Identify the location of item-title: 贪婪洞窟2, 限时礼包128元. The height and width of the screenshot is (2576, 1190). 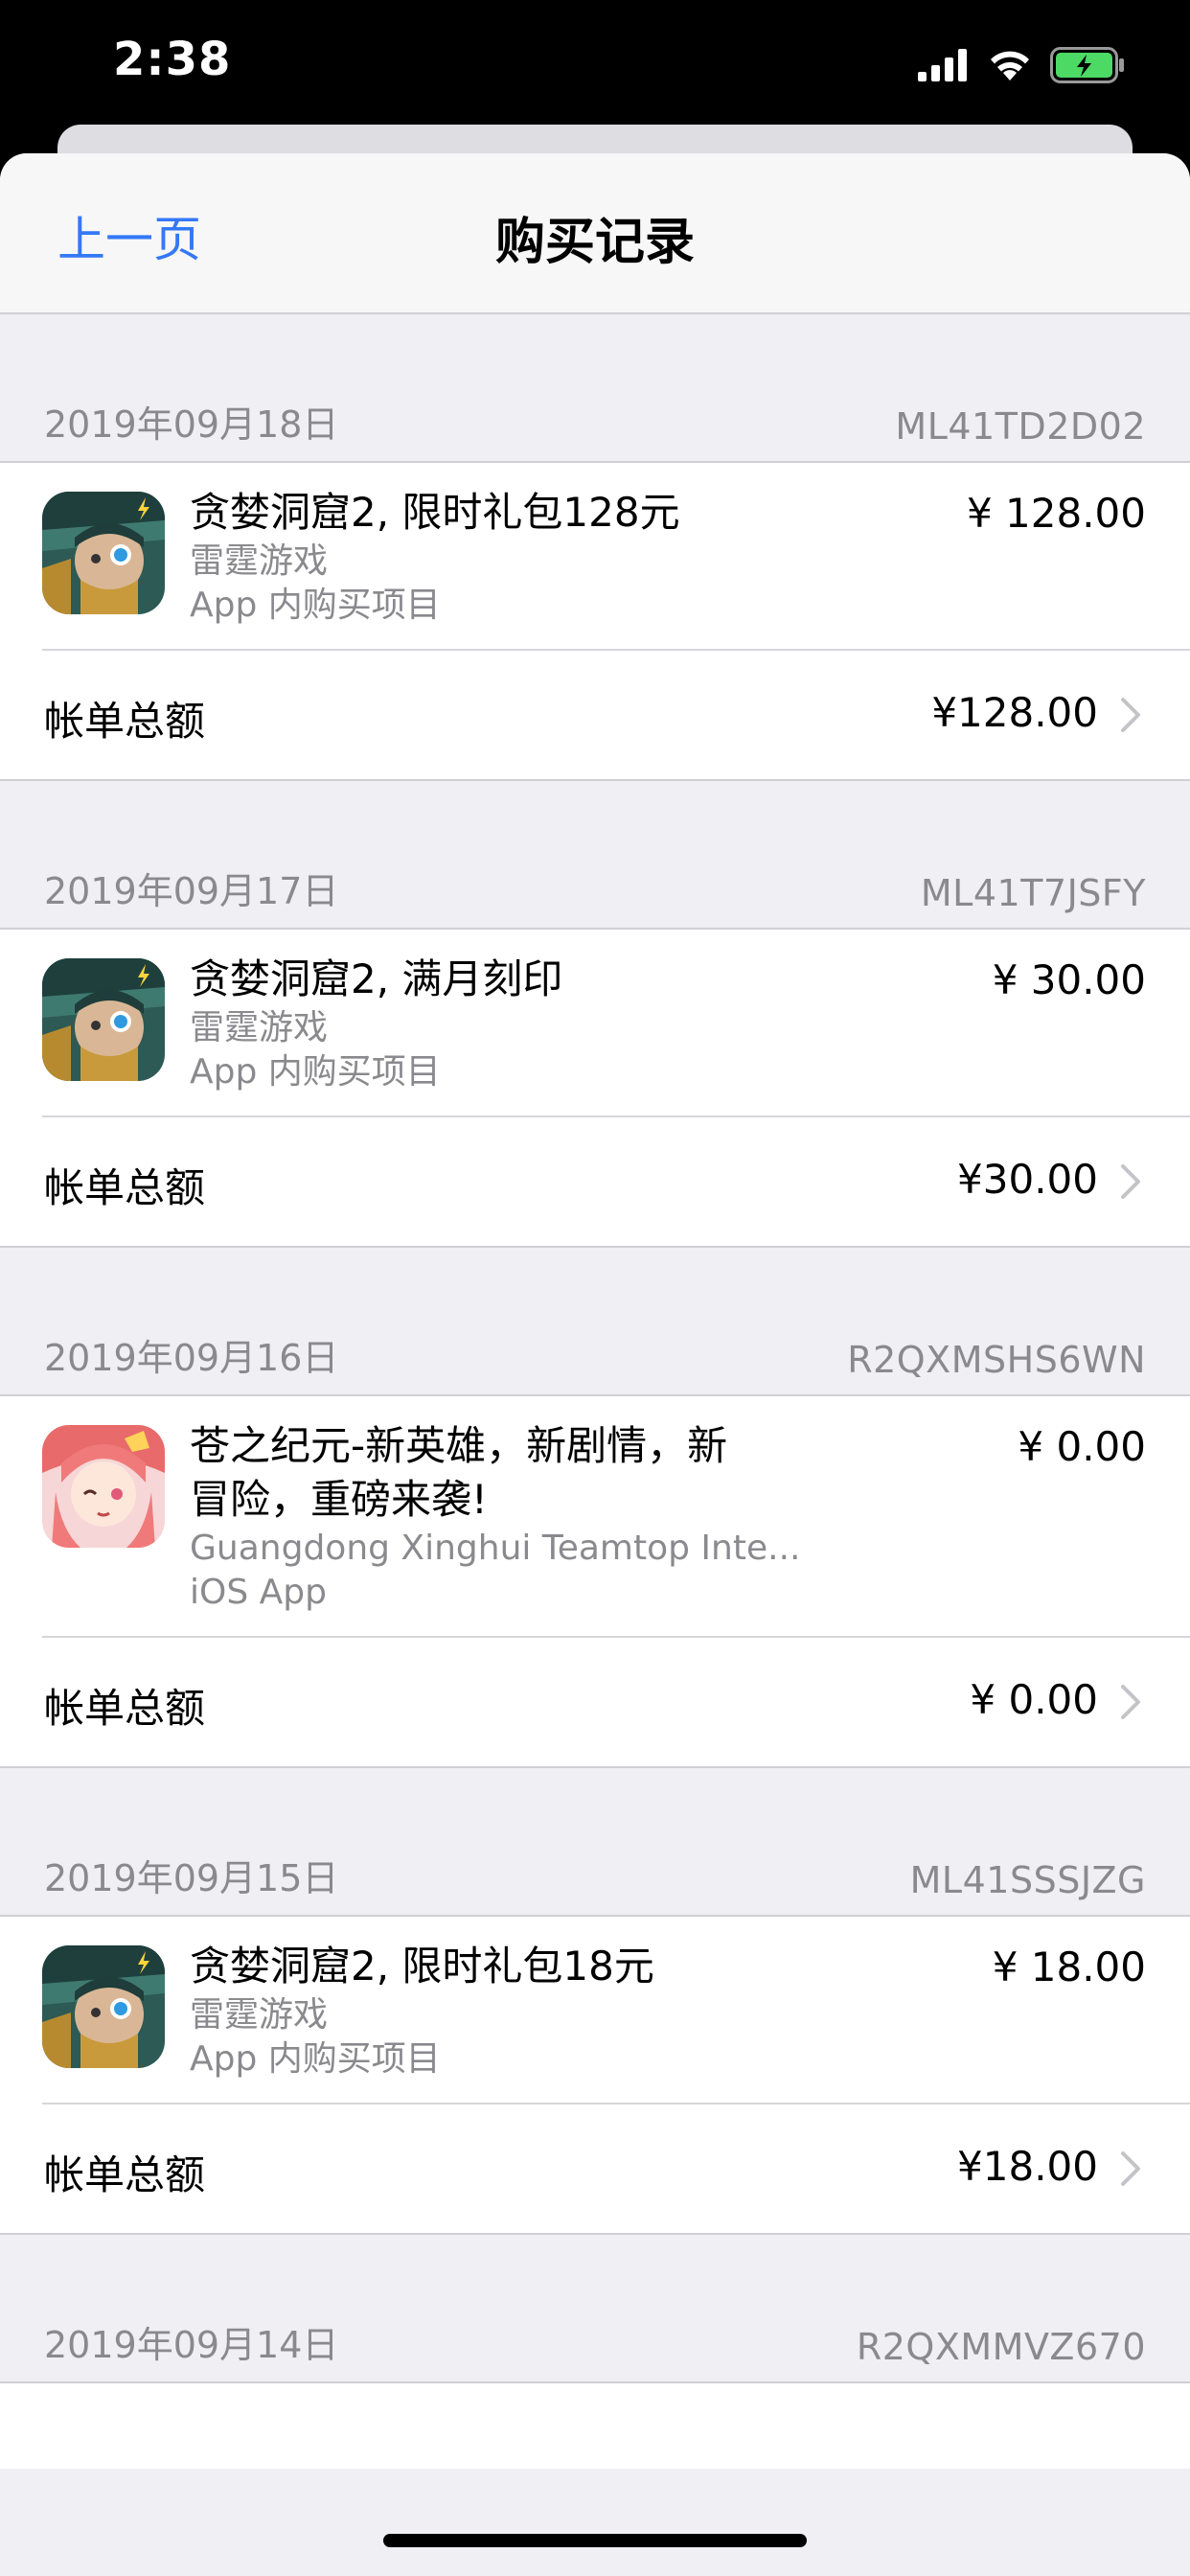
(435, 512).